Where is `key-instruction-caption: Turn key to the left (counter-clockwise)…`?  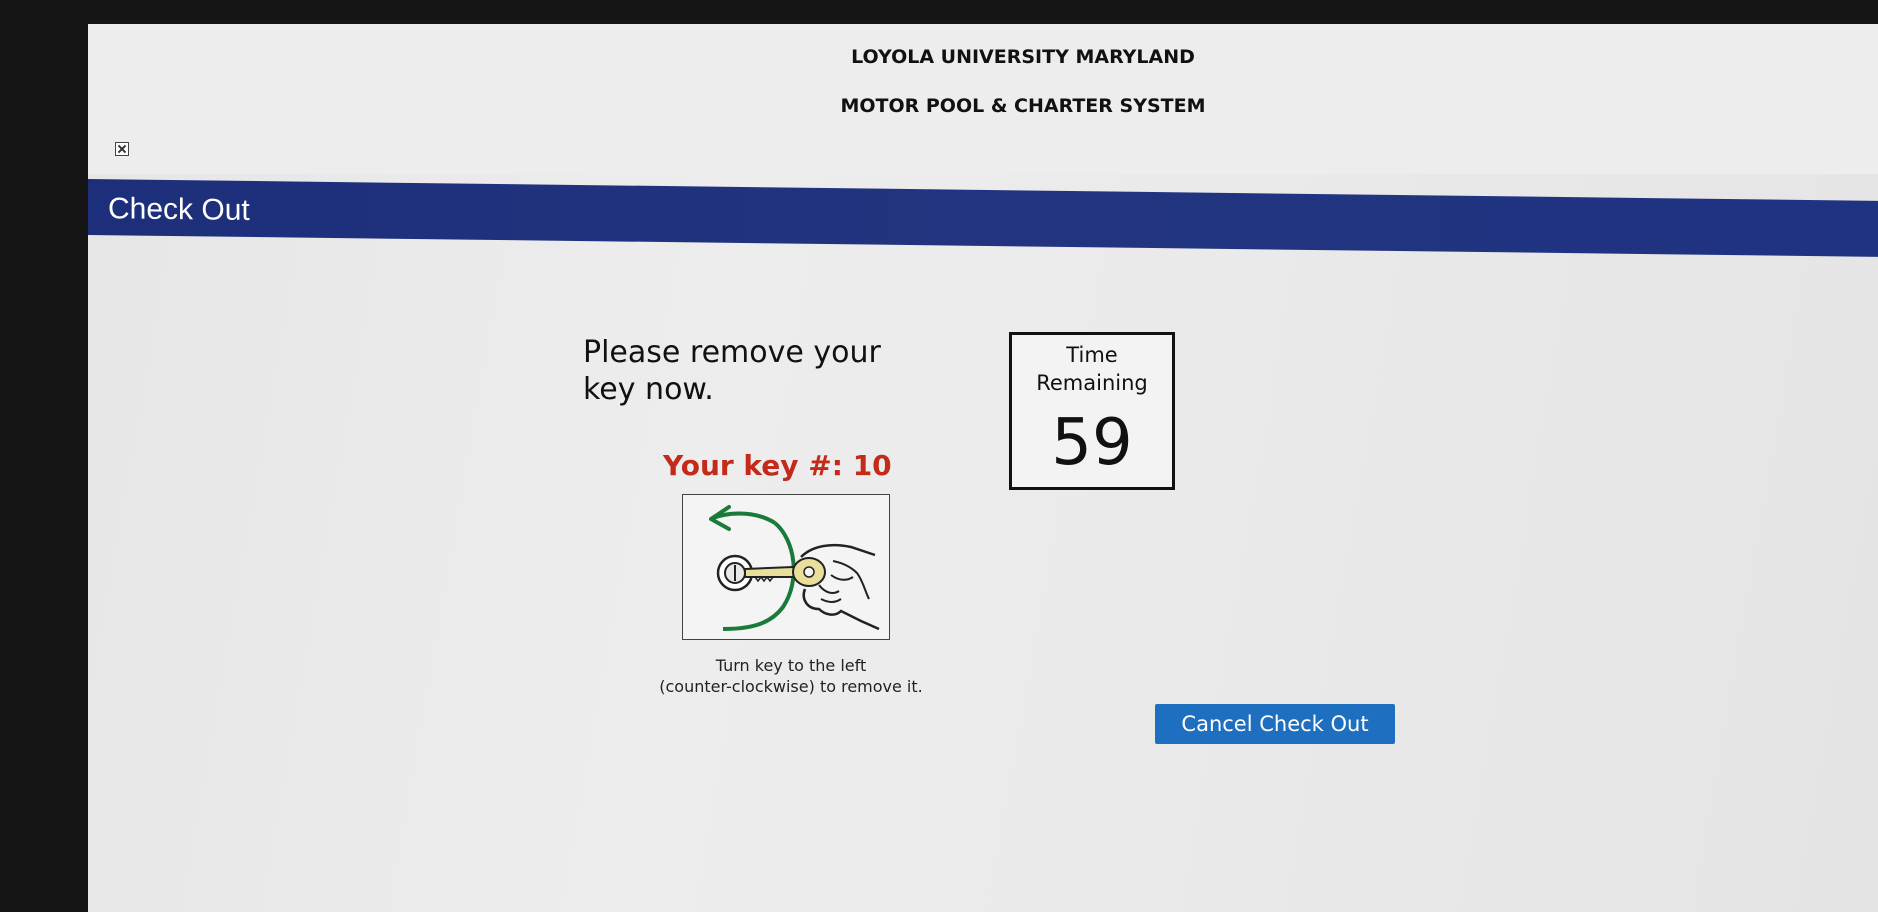
key-instruction-caption: Turn key to the left (counter-clockwise)… is located at coordinates (791, 676).